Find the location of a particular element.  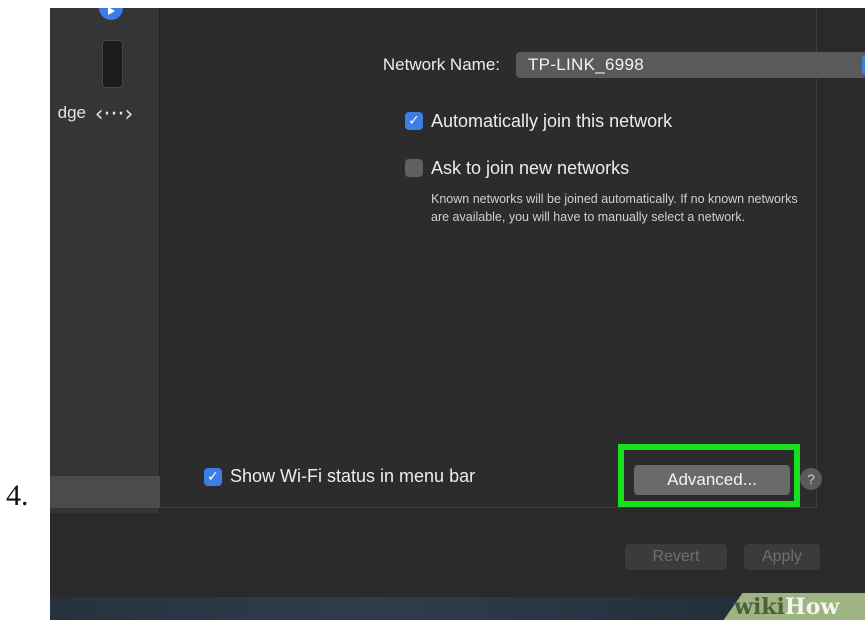

network-name-label: Network Name: is located at coordinates (441, 64).